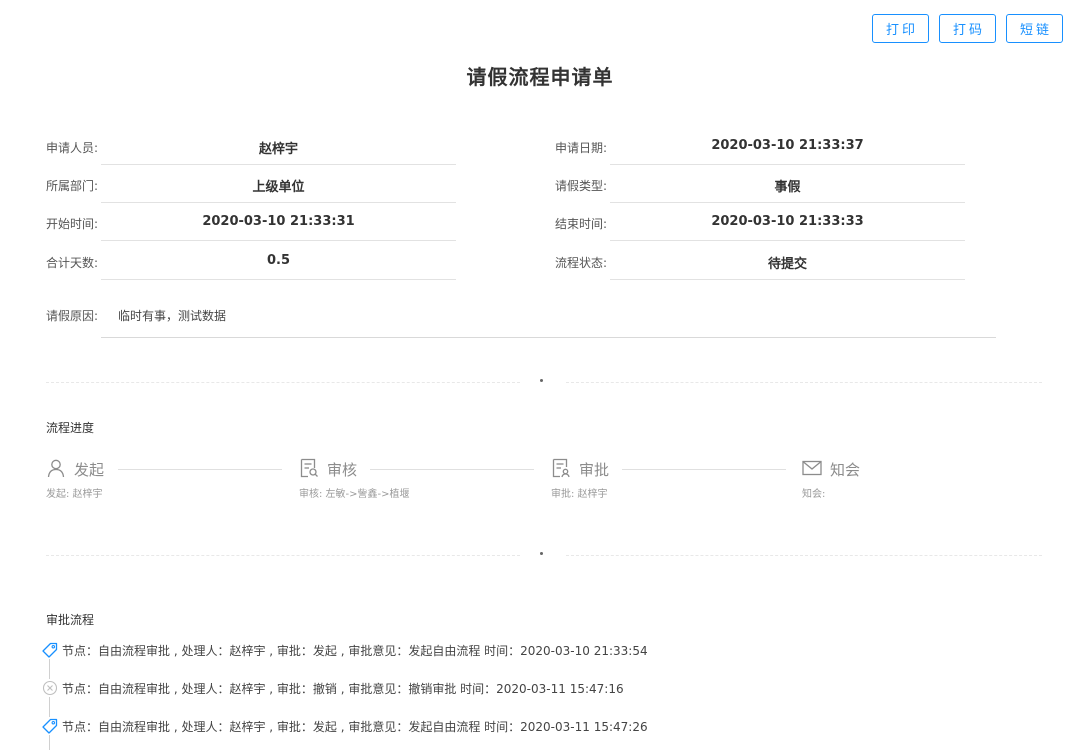 This screenshot has width=1080, height=750. I want to click on field-value: 2020-03-10 21:33:31, so click(278, 221).